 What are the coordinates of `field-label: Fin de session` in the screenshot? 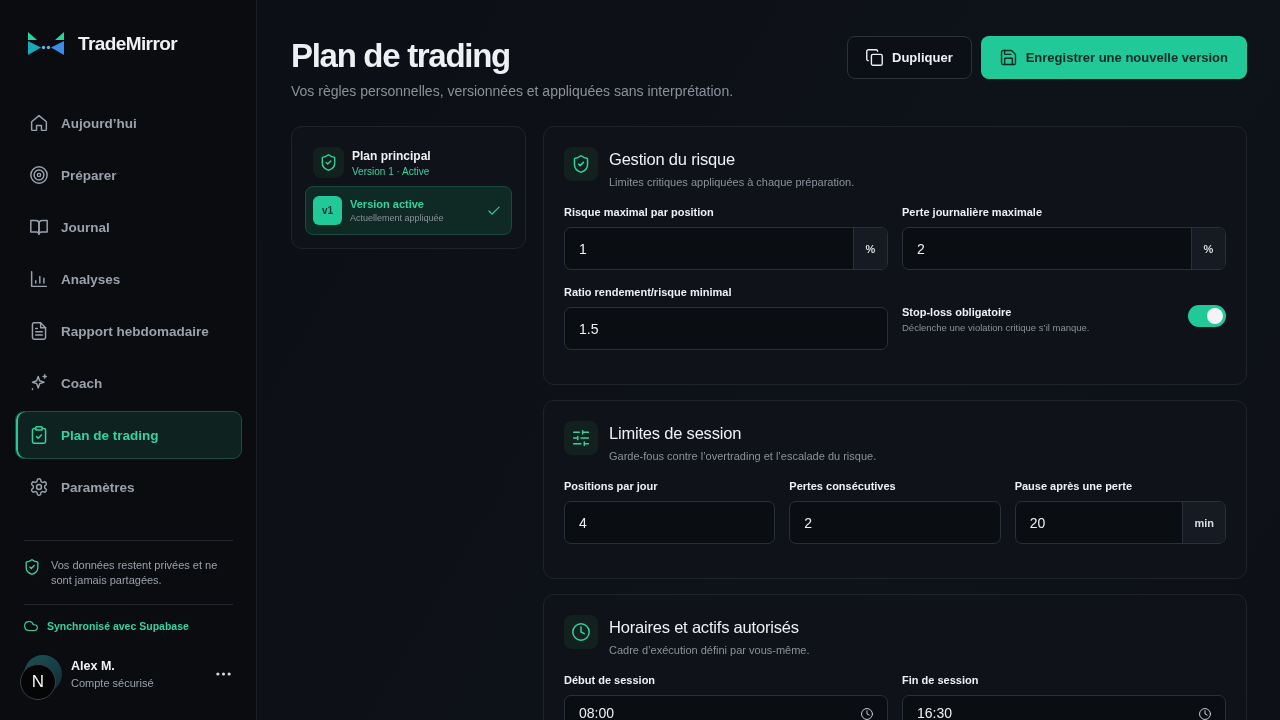 It's located at (941, 680).